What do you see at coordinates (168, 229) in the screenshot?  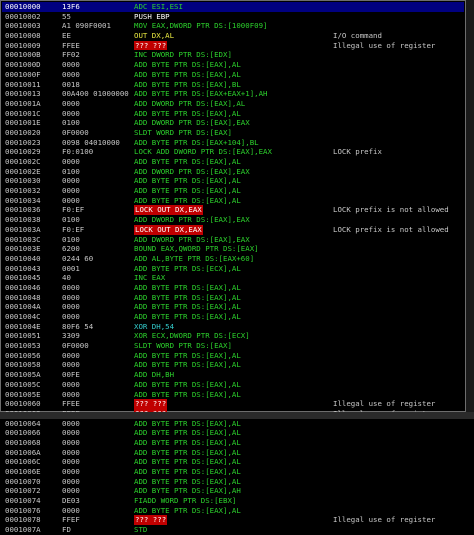 I see `disassembly-cell: LOCK OUT DX,EAX` at bounding box center [168, 229].